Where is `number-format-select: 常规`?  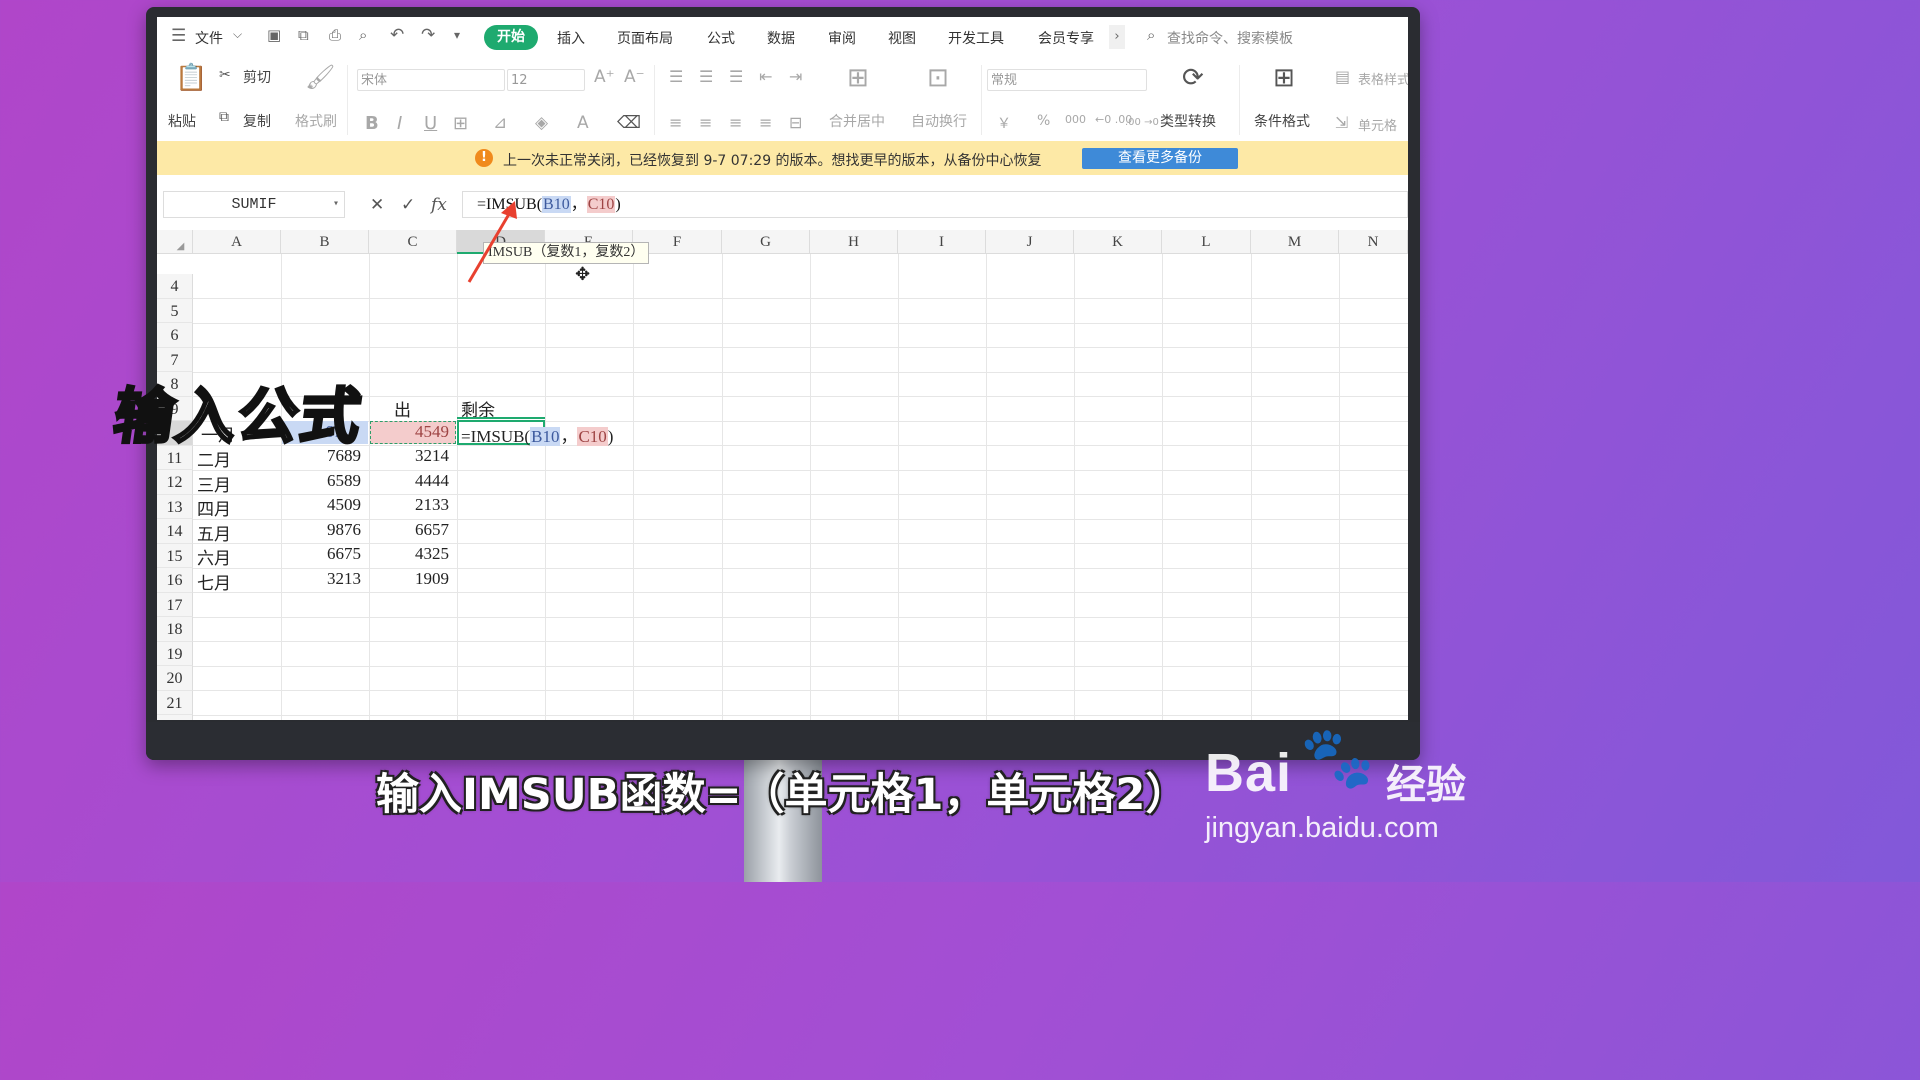
number-format-select: 常规 is located at coordinates (1067, 80).